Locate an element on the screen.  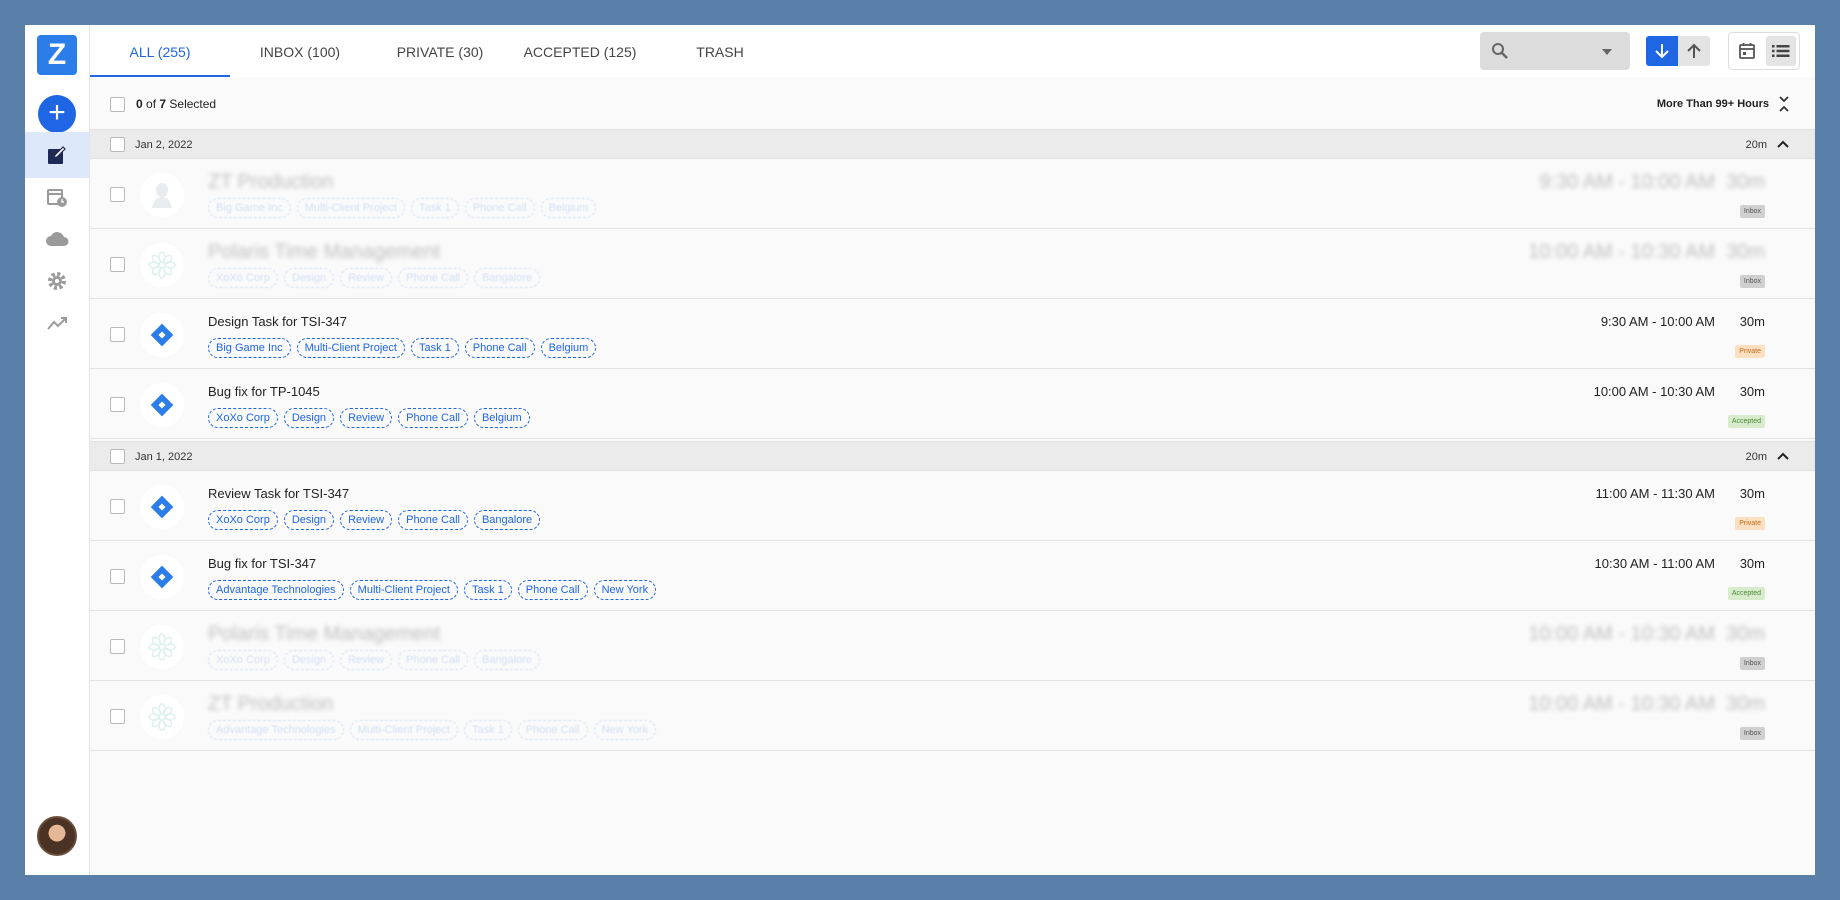
sidebar-item-schedule is located at coordinates (57, 197).